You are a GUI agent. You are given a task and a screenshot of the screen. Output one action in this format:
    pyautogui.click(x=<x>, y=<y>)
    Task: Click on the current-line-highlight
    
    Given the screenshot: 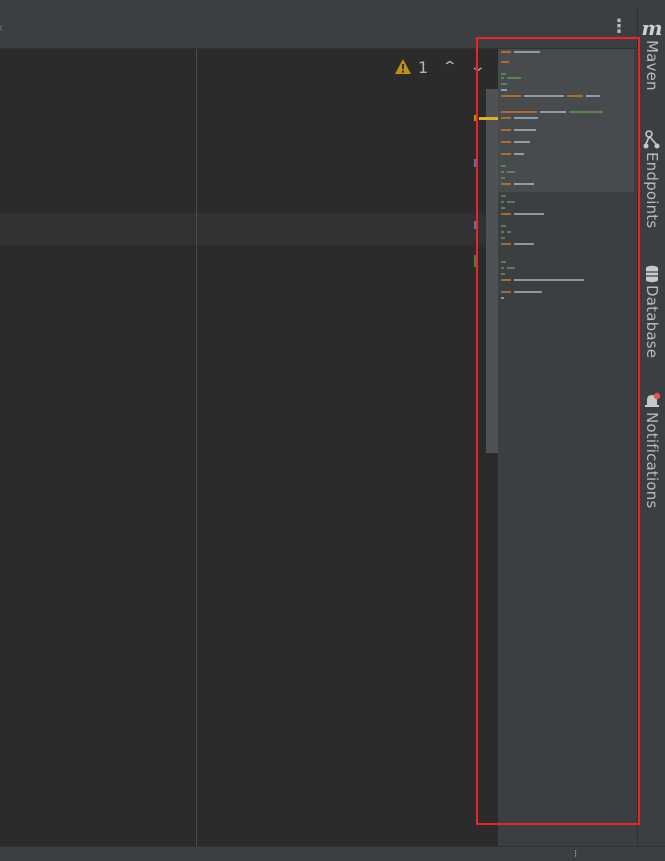 What is the action you would take?
    pyautogui.click(x=243, y=229)
    